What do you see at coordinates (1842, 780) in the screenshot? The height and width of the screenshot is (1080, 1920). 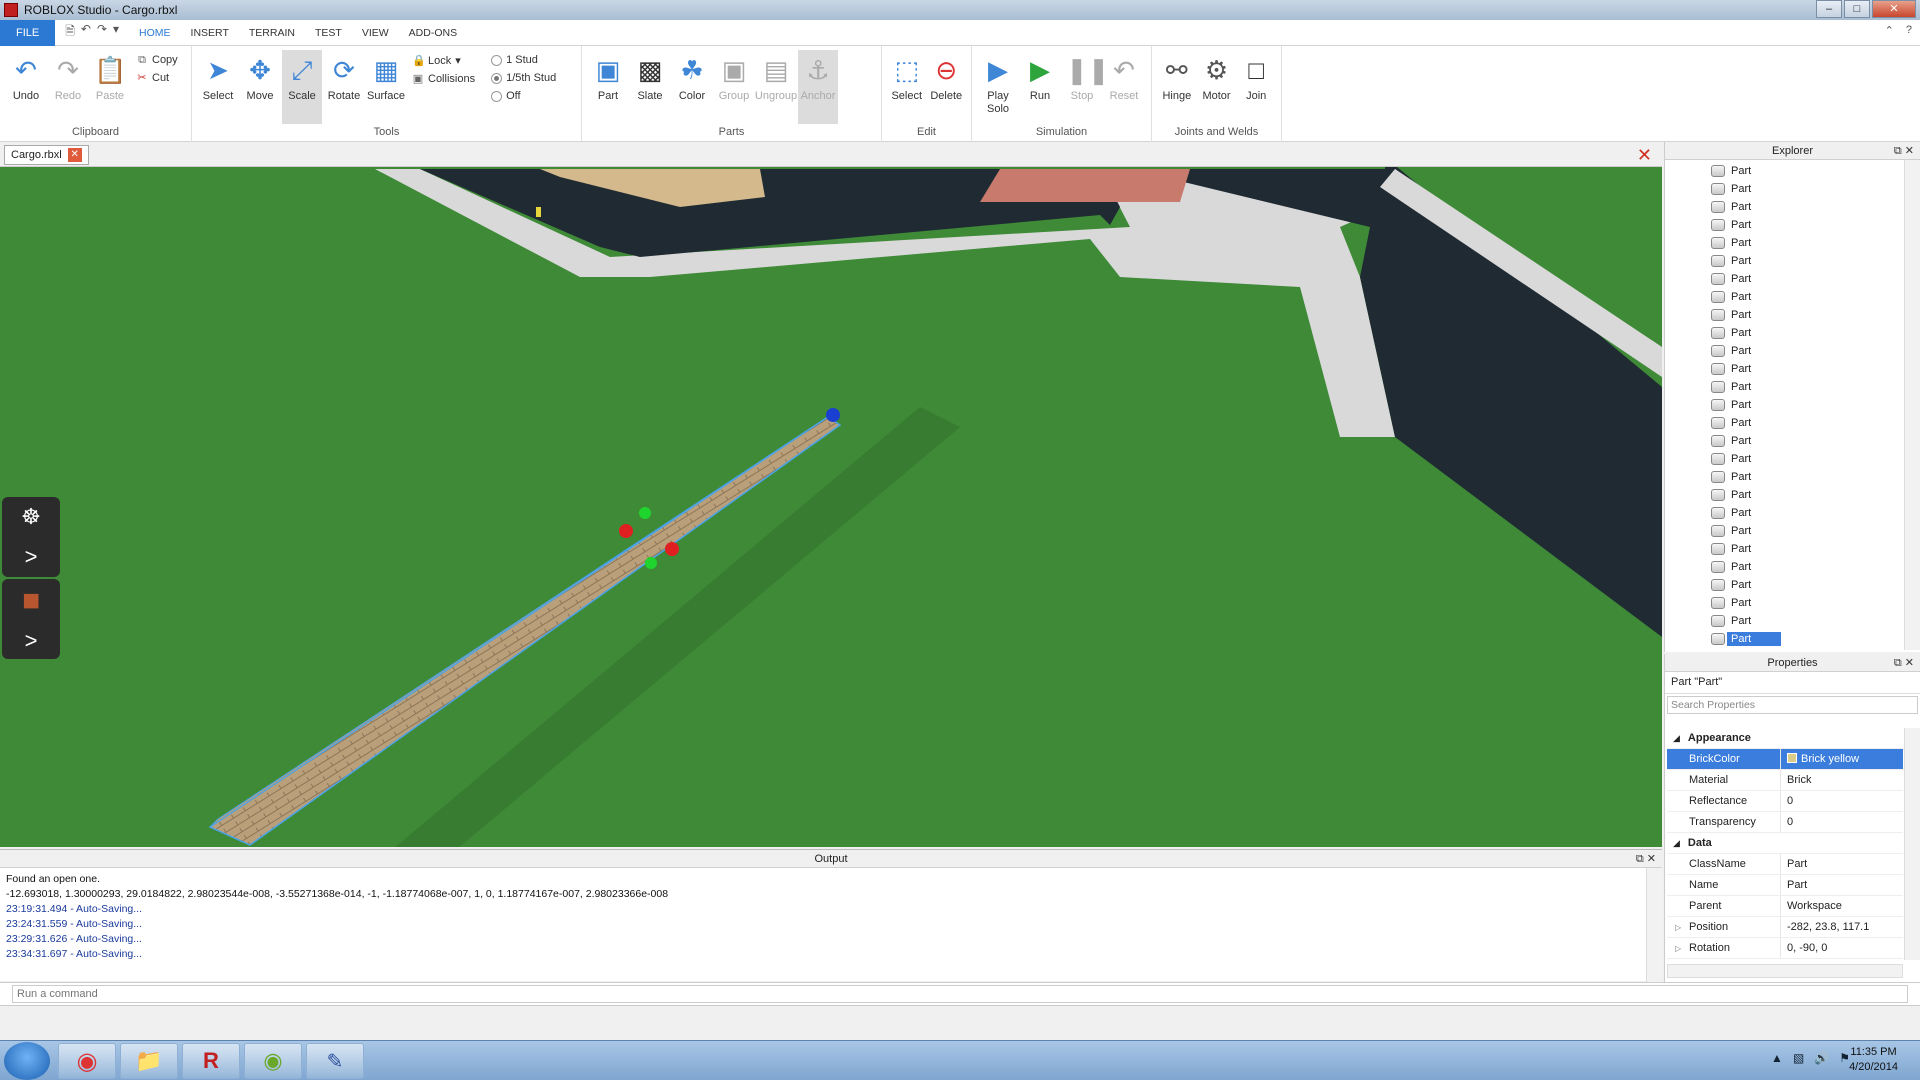 I see `property-value: Brick` at bounding box center [1842, 780].